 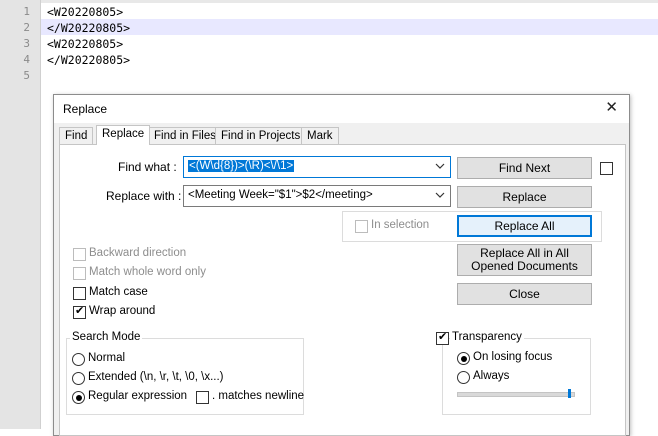 I want to click on dialog-title: Replace, so click(x=85, y=109).